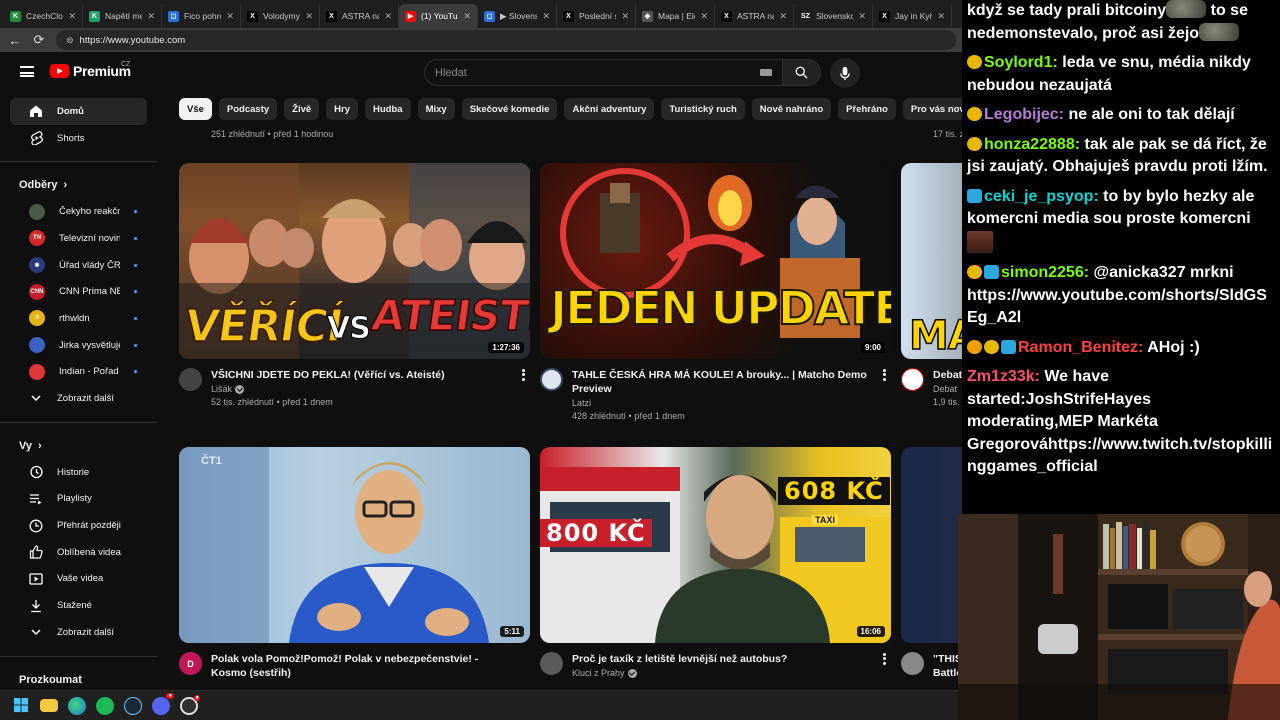 This screenshot has height=720, width=1280. Describe the element at coordinates (90, 71) in the screenshot. I see `youtube-logo: Premium` at that location.